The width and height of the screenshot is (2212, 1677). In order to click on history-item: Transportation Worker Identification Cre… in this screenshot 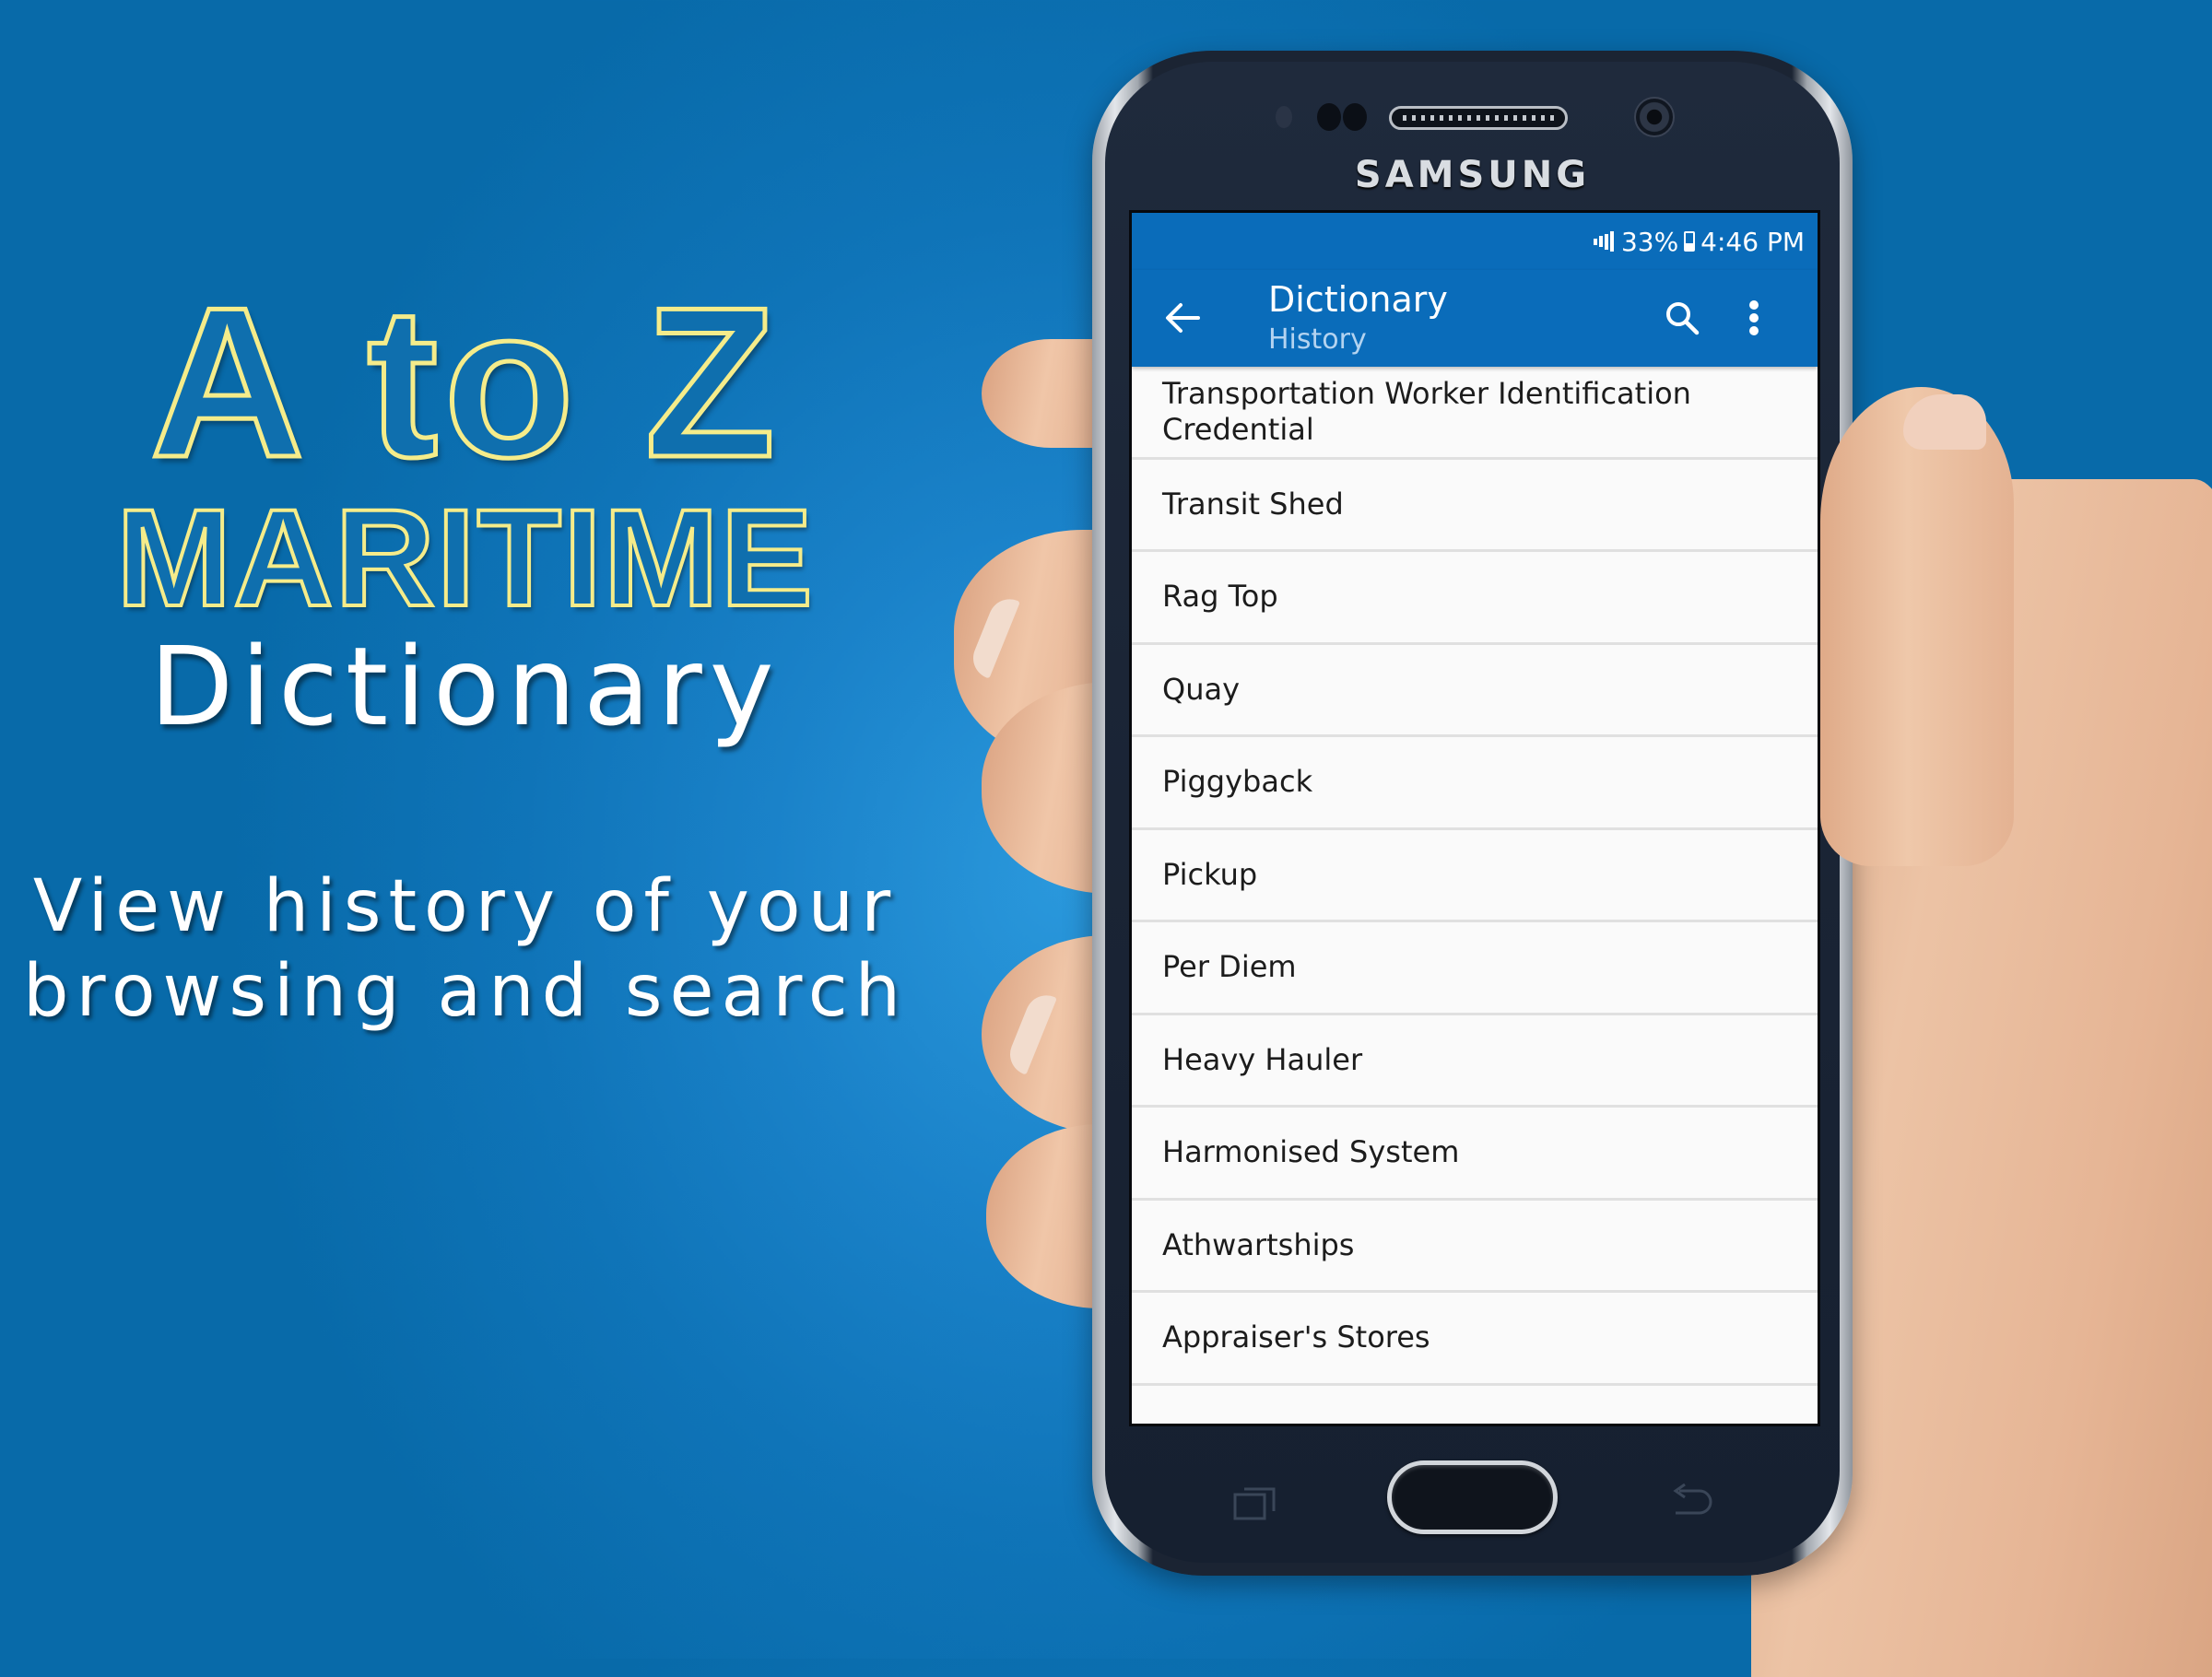, I will do `click(1475, 413)`.